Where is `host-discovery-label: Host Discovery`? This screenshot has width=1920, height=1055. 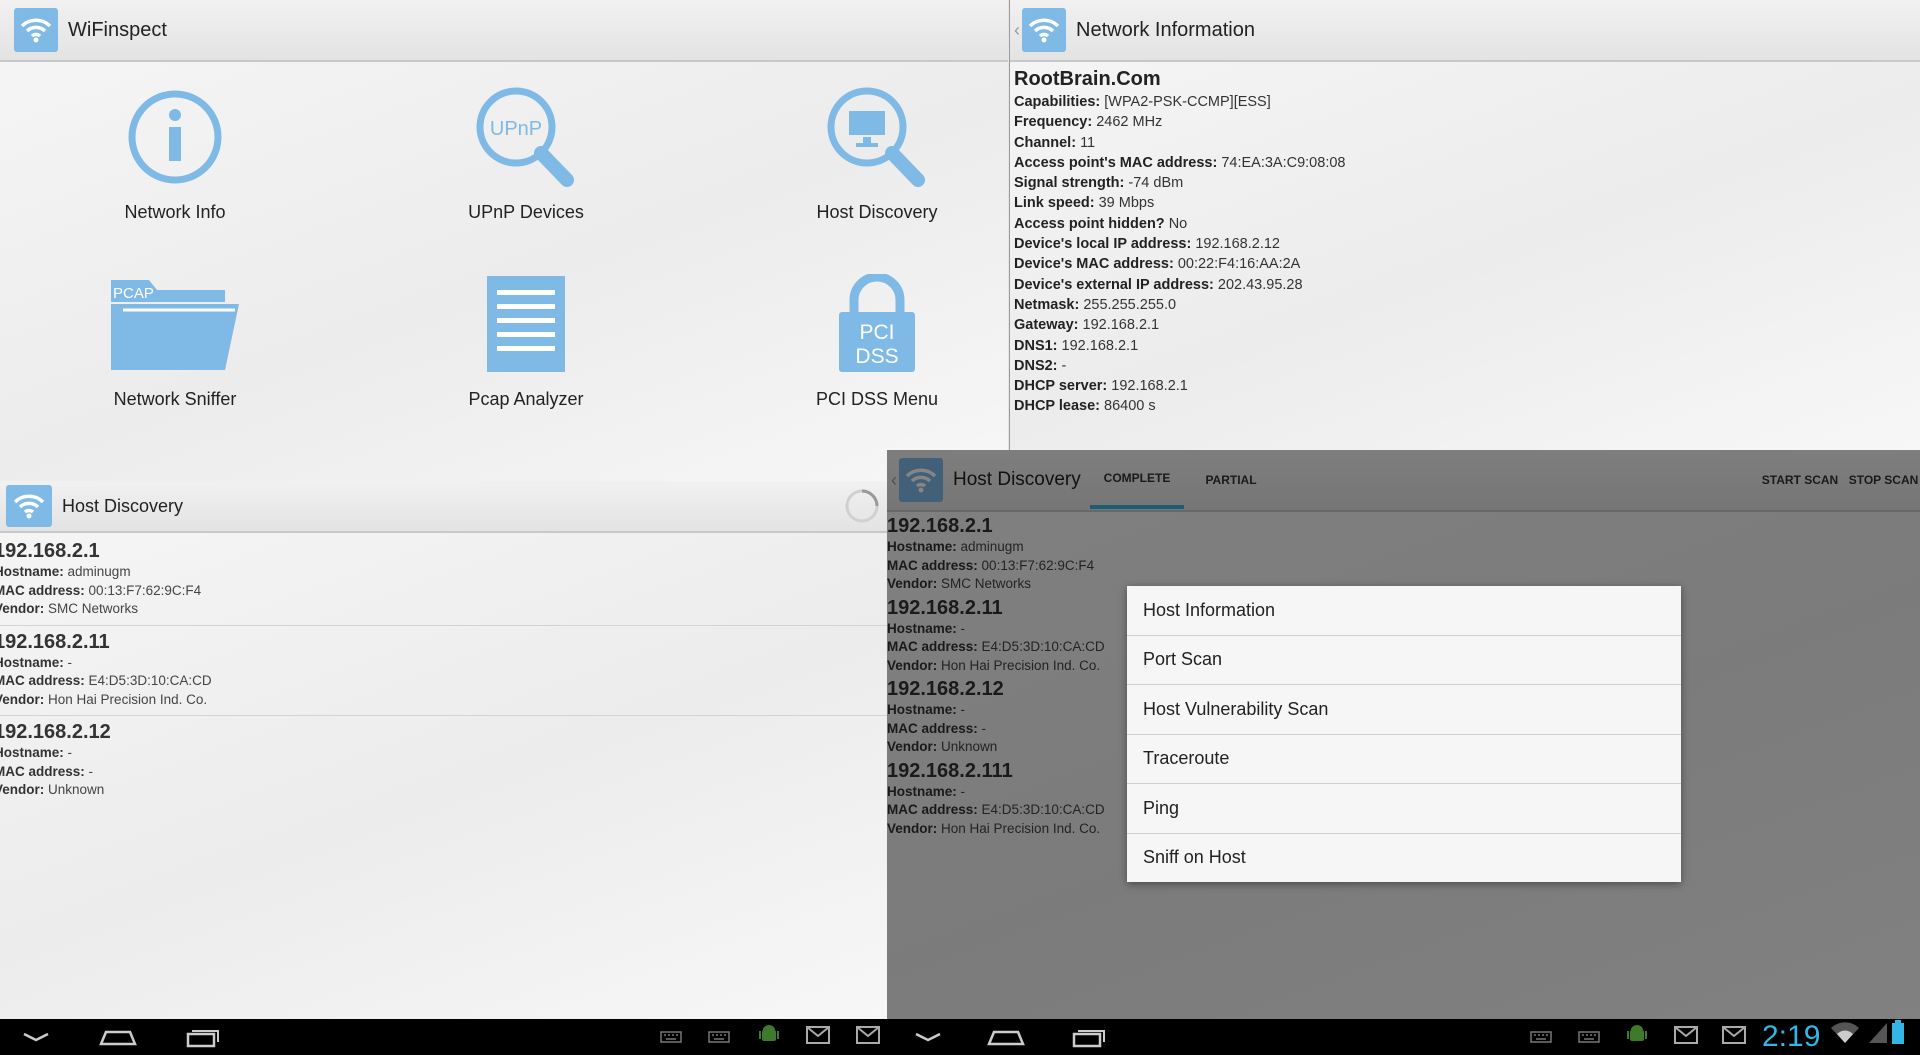
host-discovery-label: Host Discovery is located at coordinates (877, 212).